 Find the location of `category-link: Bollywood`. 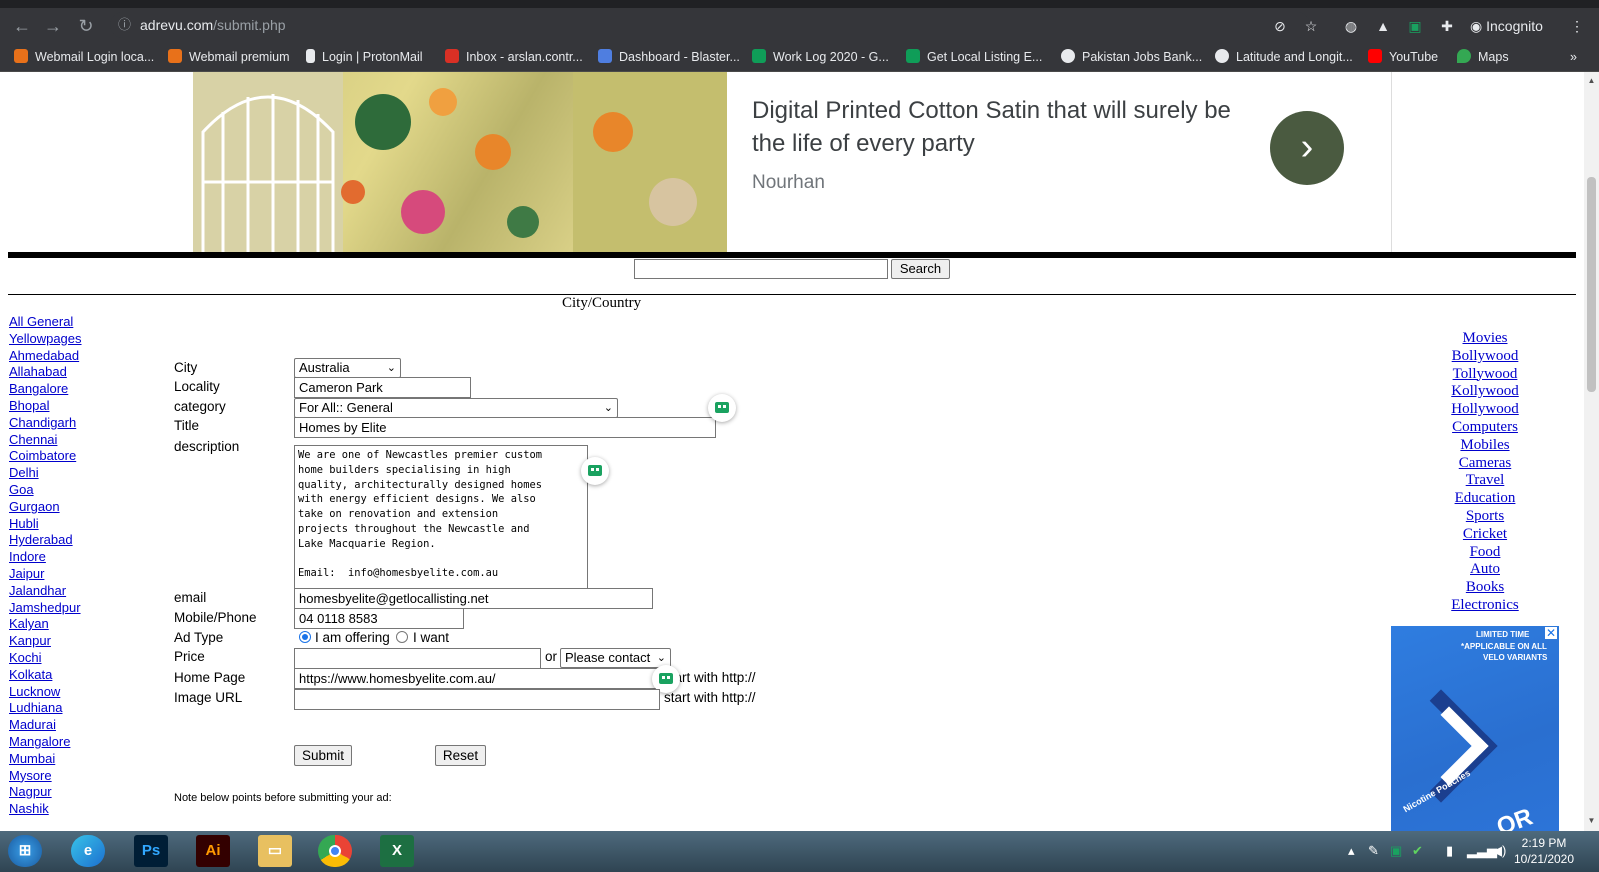

category-link: Bollywood is located at coordinates (1485, 357).